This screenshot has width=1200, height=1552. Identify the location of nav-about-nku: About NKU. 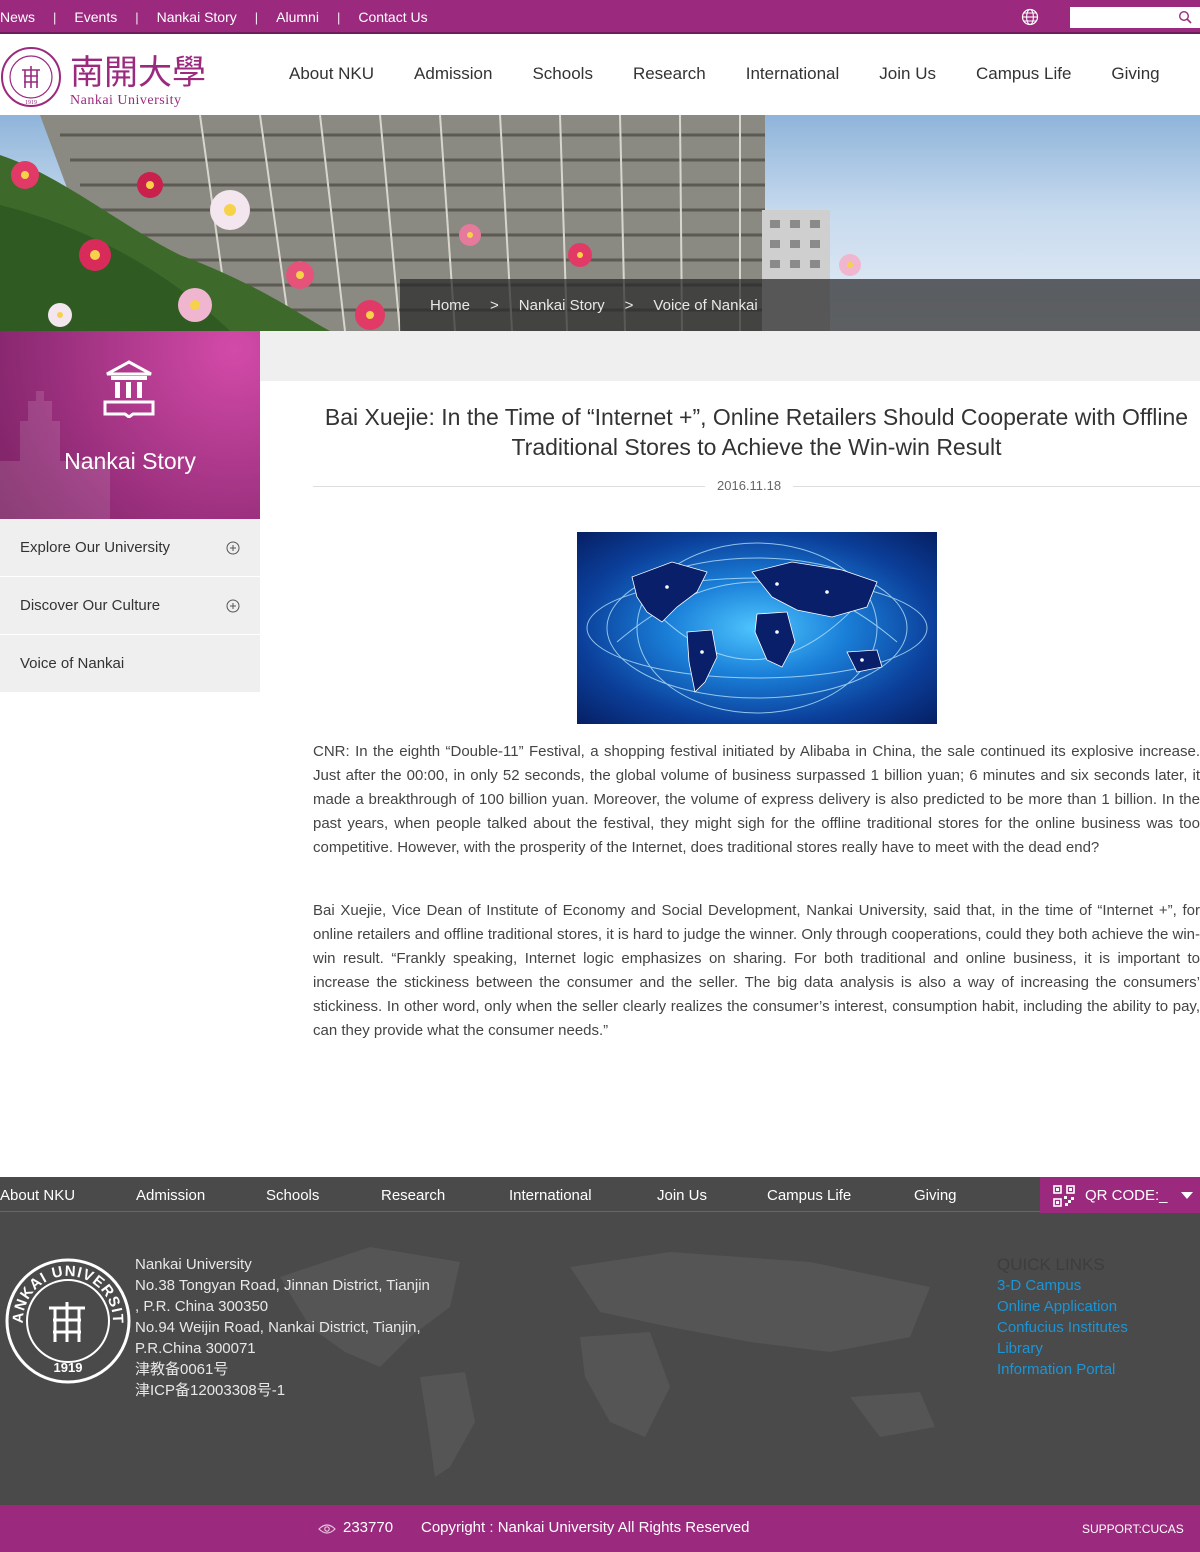
(331, 74).